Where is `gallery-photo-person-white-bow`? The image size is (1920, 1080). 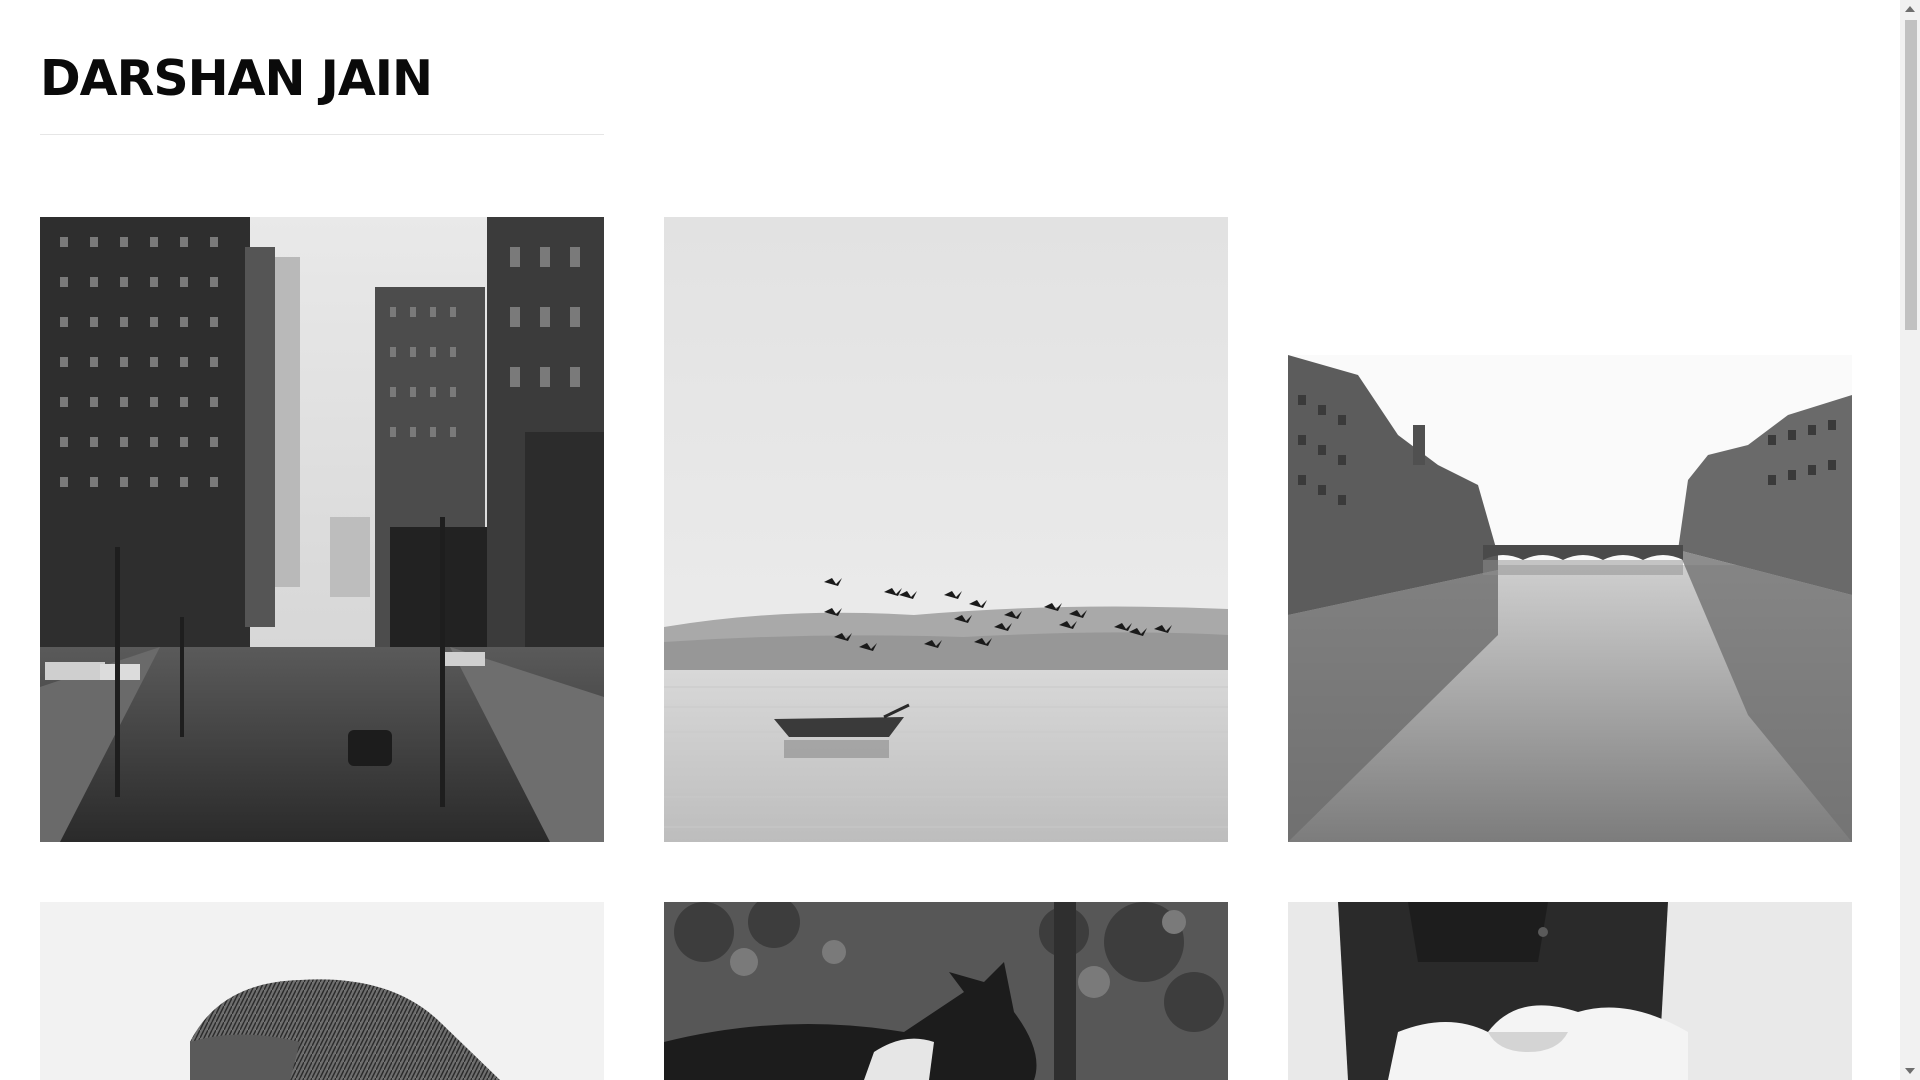 gallery-photo-person-white-bow is located at coordinates (1570, 991).